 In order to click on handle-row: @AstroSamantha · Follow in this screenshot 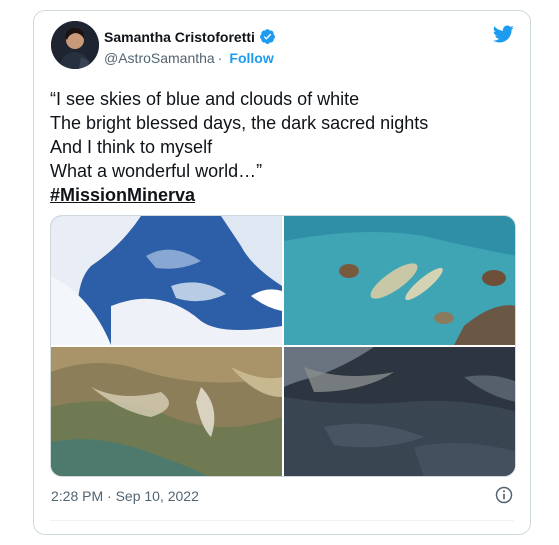, I will do `click(189, 58)`.